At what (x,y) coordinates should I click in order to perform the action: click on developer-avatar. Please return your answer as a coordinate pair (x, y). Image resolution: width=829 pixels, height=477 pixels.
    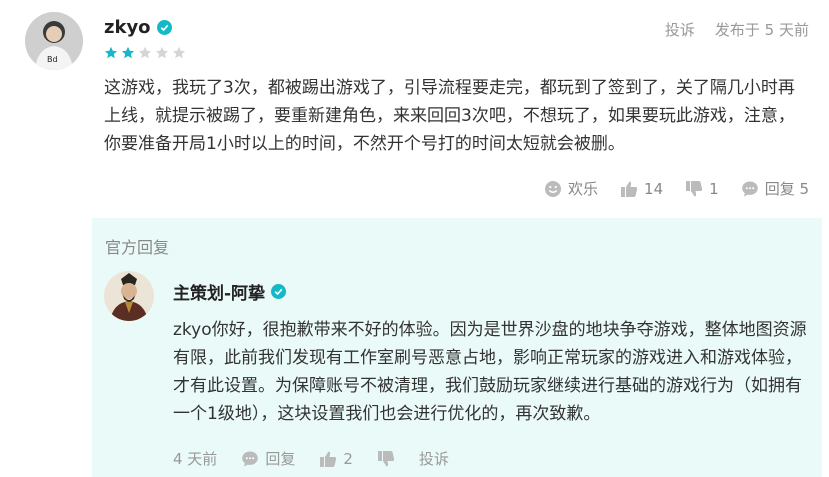
    Looking at the image, I should click on (129, 296).